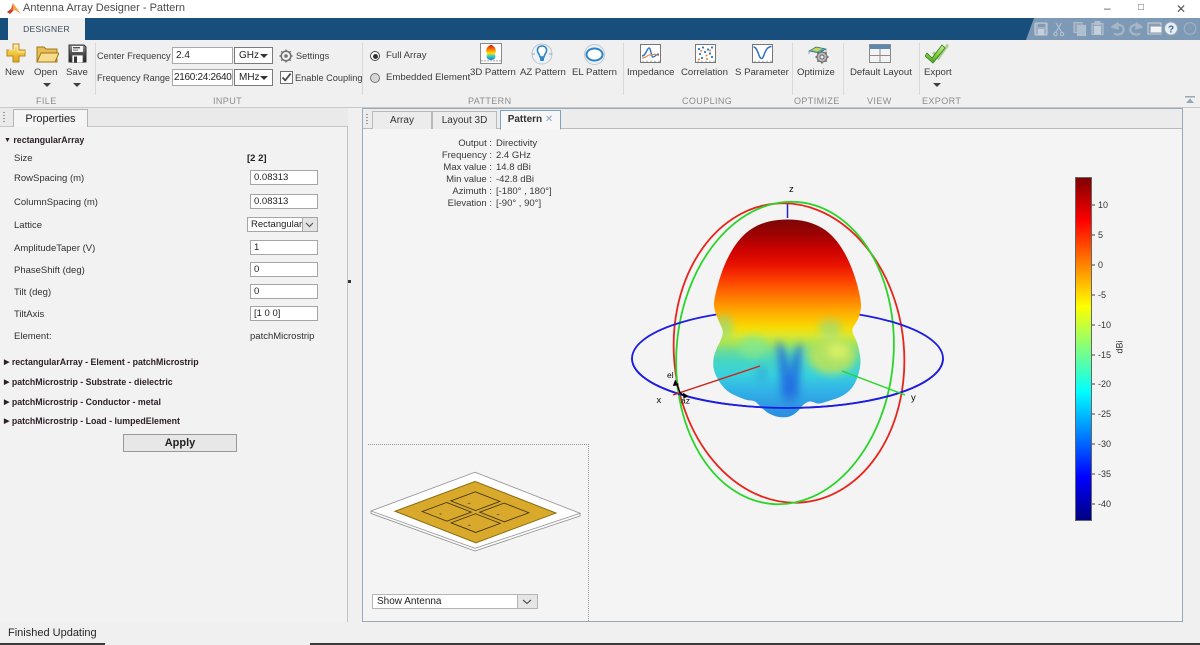  I want to click on svg-text: el, so click(670, 375).